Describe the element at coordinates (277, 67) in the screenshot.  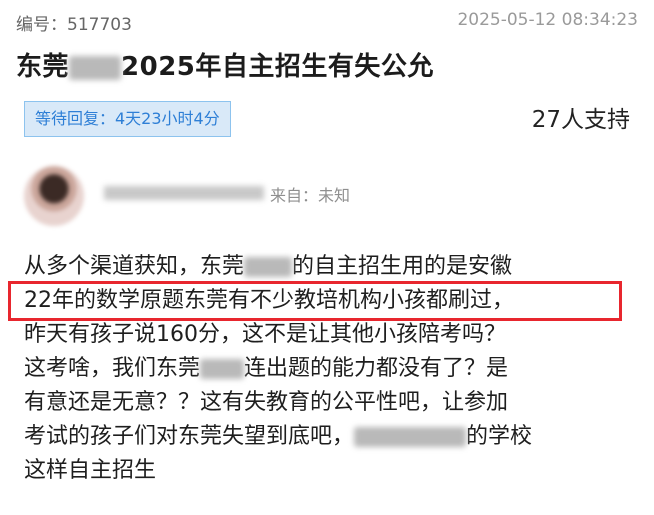
I see `title-suffix: 2025年自主招生有失公允` at that location.